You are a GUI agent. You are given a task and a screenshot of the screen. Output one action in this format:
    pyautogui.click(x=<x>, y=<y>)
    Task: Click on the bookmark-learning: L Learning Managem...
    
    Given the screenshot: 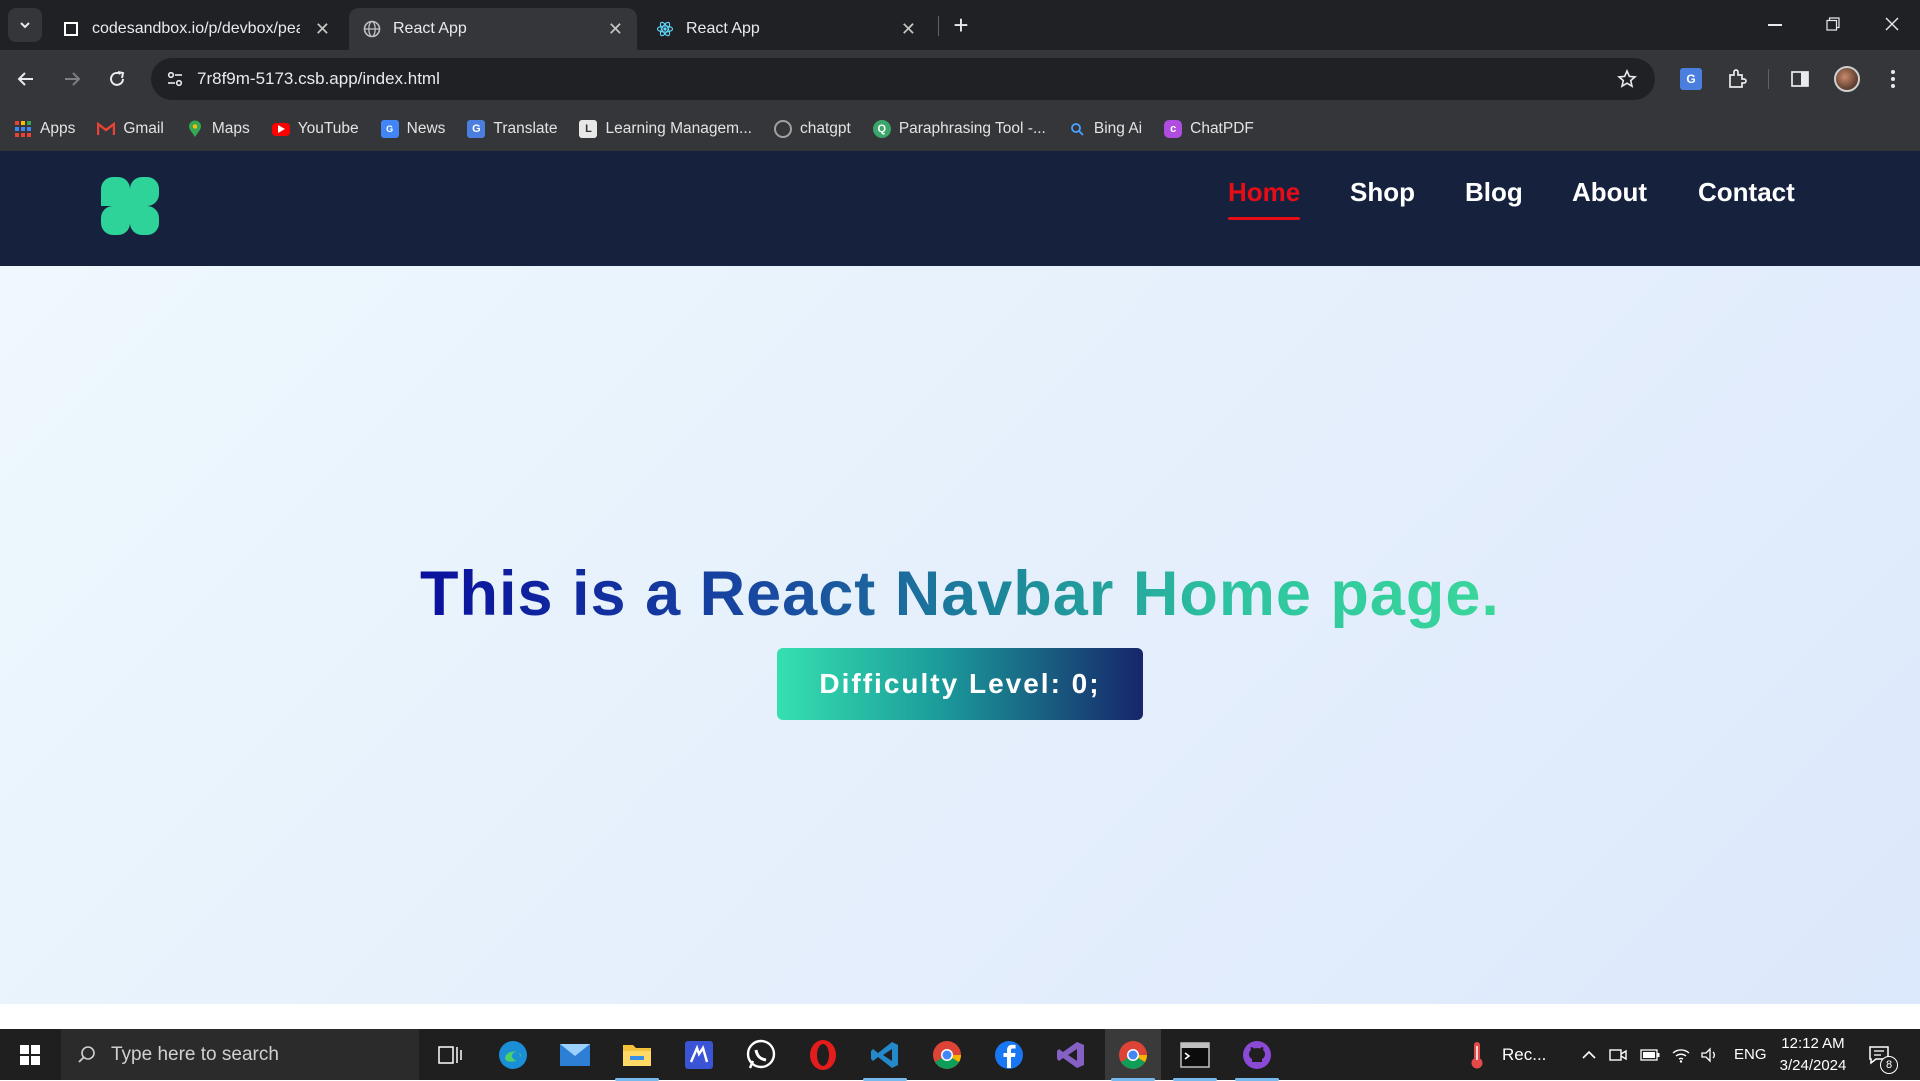 What is the action you would take?
    pyautogui.click(x=665, y=129)
    